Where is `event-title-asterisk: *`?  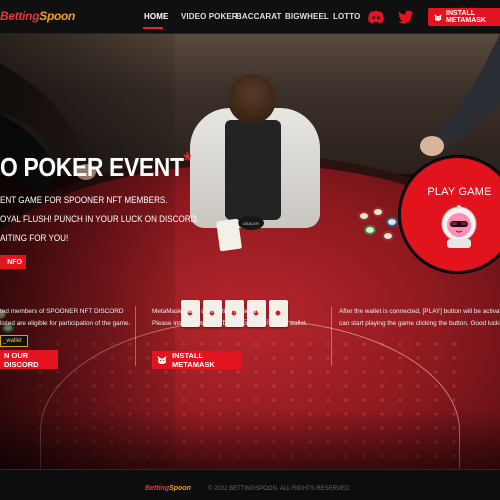
event-title-asterisk: * is located at coordinates (187, 160).